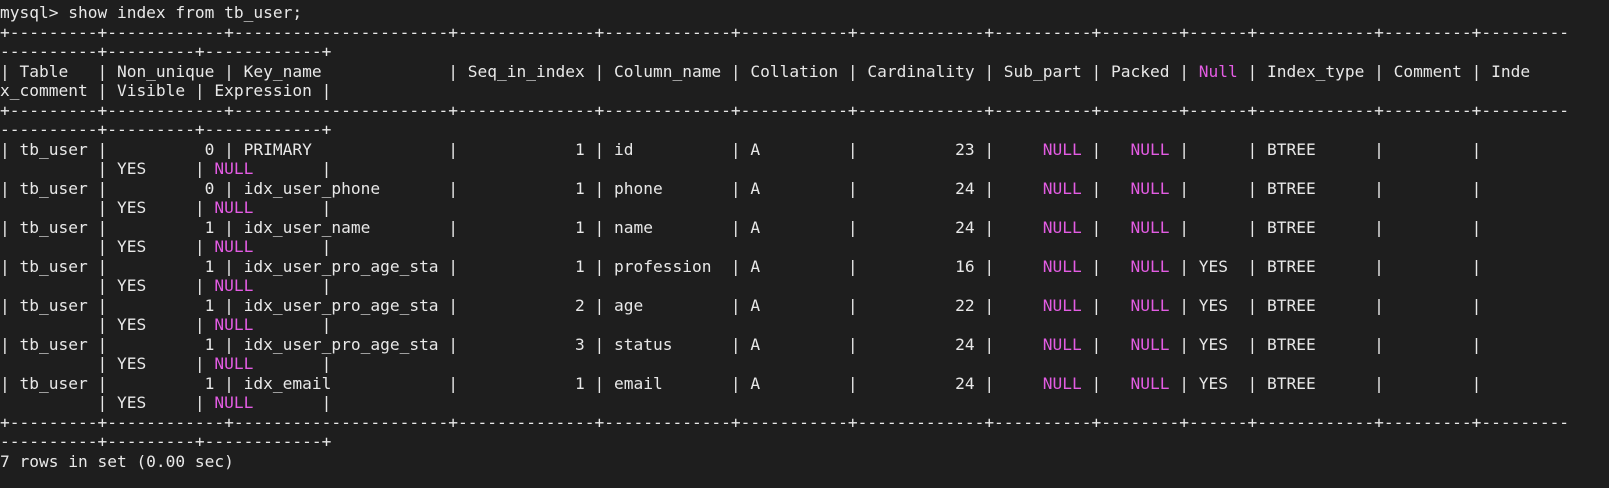  I want to click on line-text: x_comment | Visible | Expression |, so click(166, 90).